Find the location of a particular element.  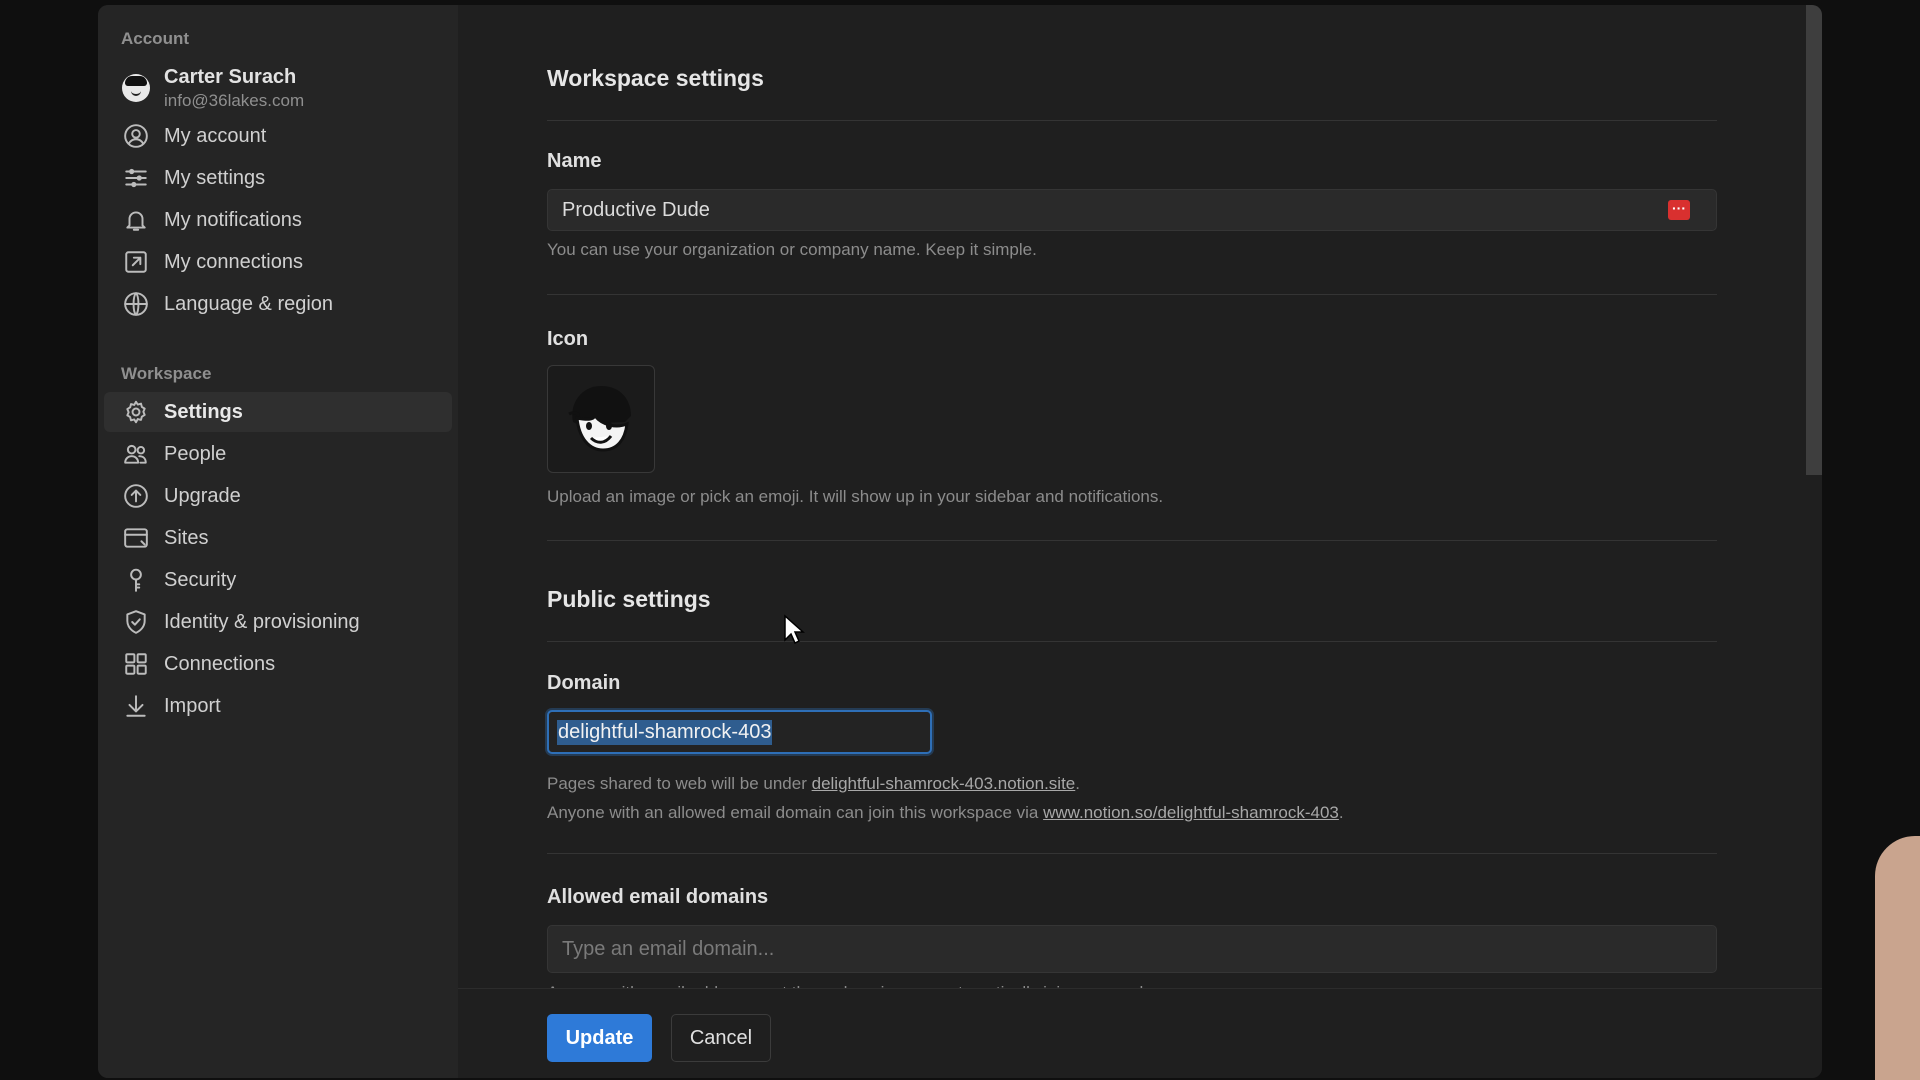

domain-help-text: Pages shared to web will be under is located at coordinates (679, 783).